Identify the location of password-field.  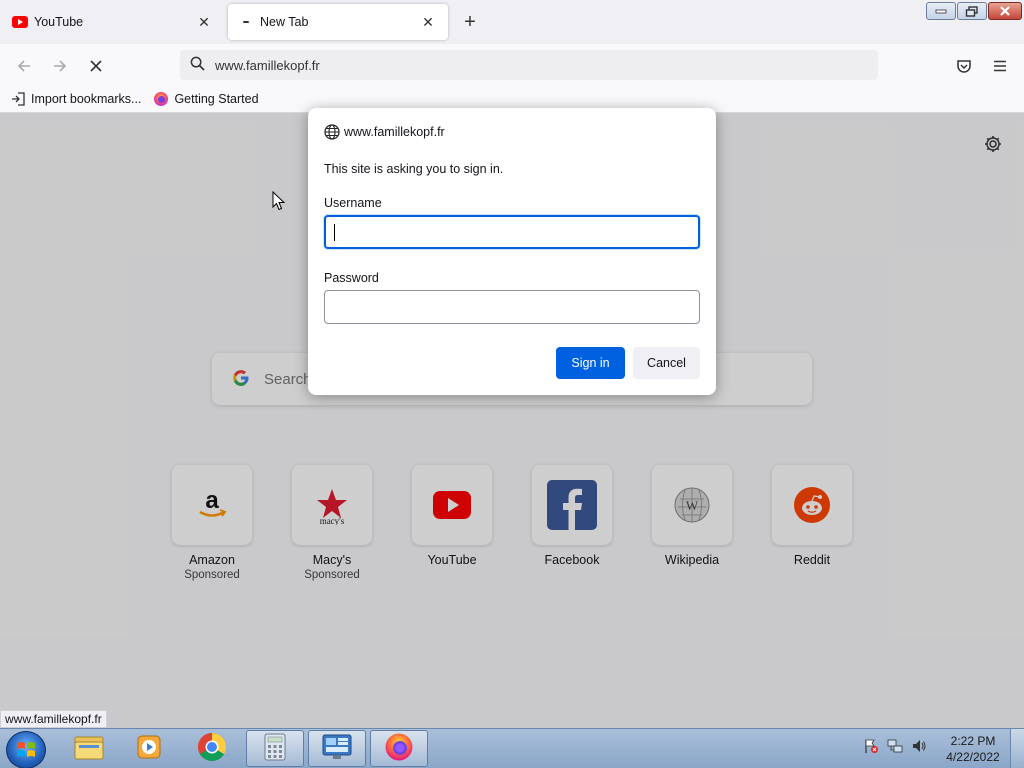
(512, 307).